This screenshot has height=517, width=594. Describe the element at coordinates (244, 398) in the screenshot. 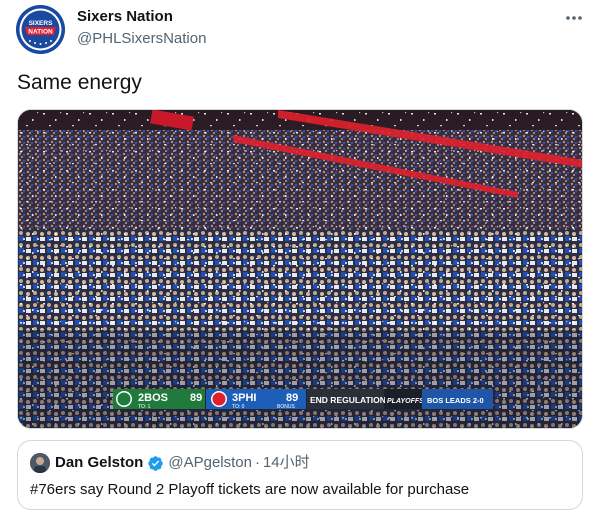

I see `home-seed-team: 3PHI` at that location.